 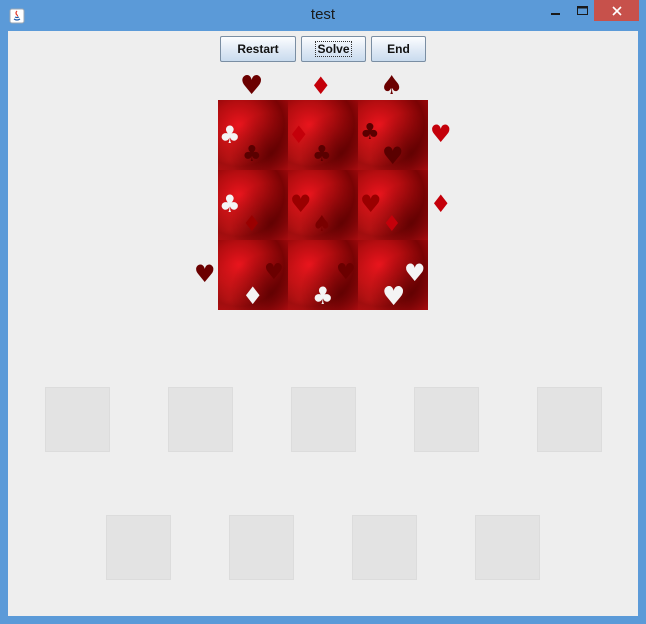 I want to click on end-label: End, so click(x=398, y=49).